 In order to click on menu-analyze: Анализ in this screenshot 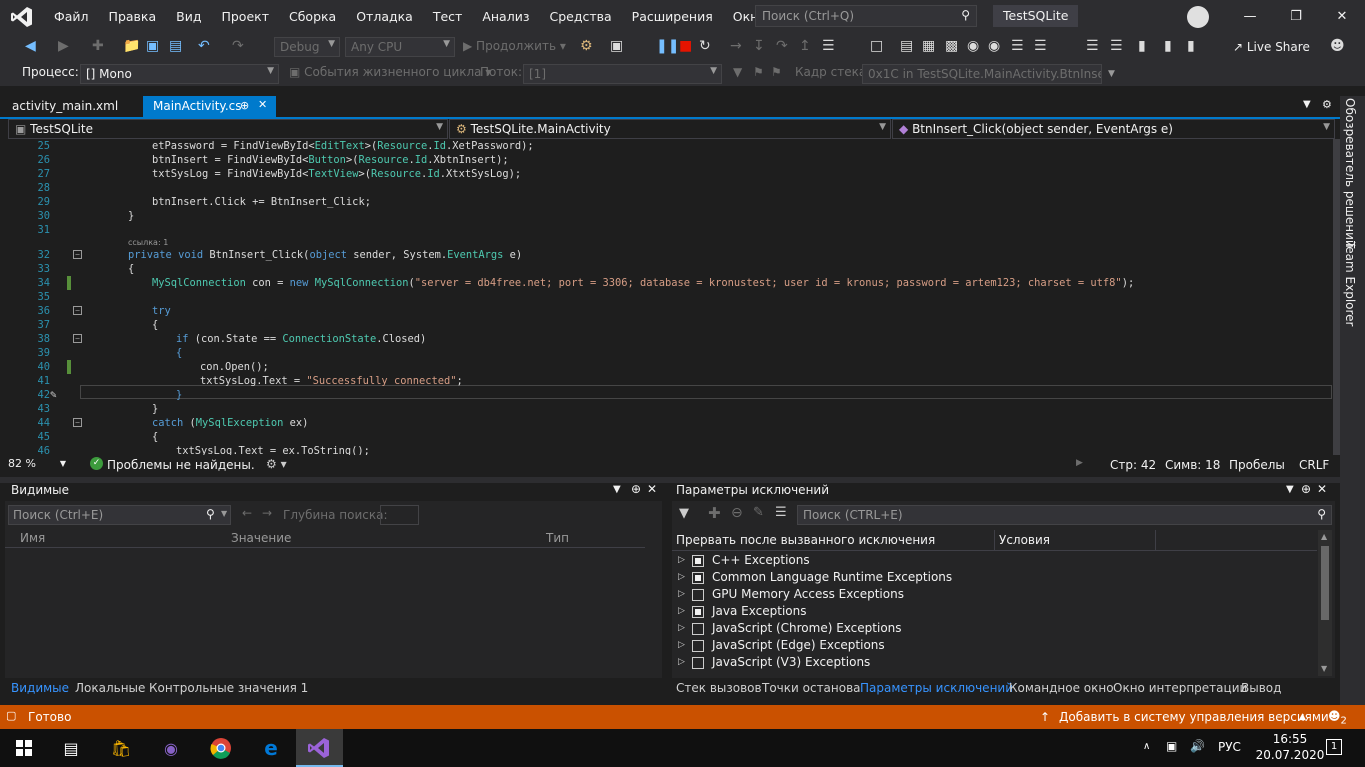, I will do `click(505, 16)`.